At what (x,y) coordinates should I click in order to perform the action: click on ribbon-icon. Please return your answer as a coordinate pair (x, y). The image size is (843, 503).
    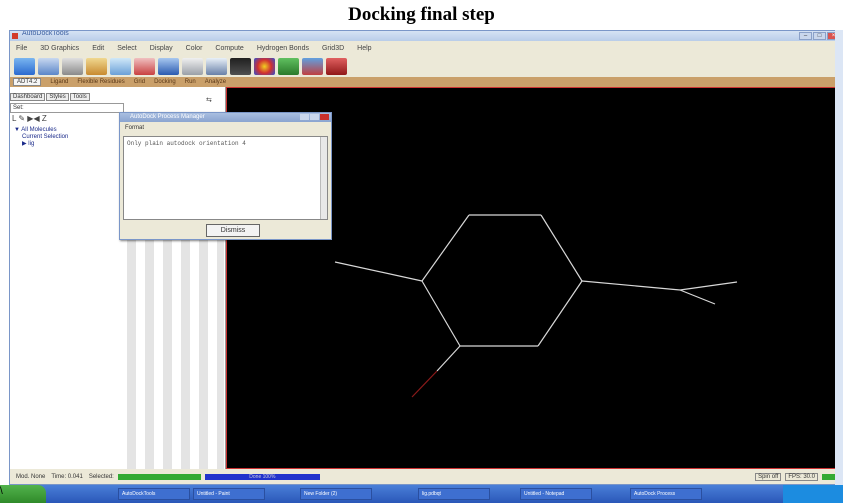
    Looking at the image, I should click on (288, 66).